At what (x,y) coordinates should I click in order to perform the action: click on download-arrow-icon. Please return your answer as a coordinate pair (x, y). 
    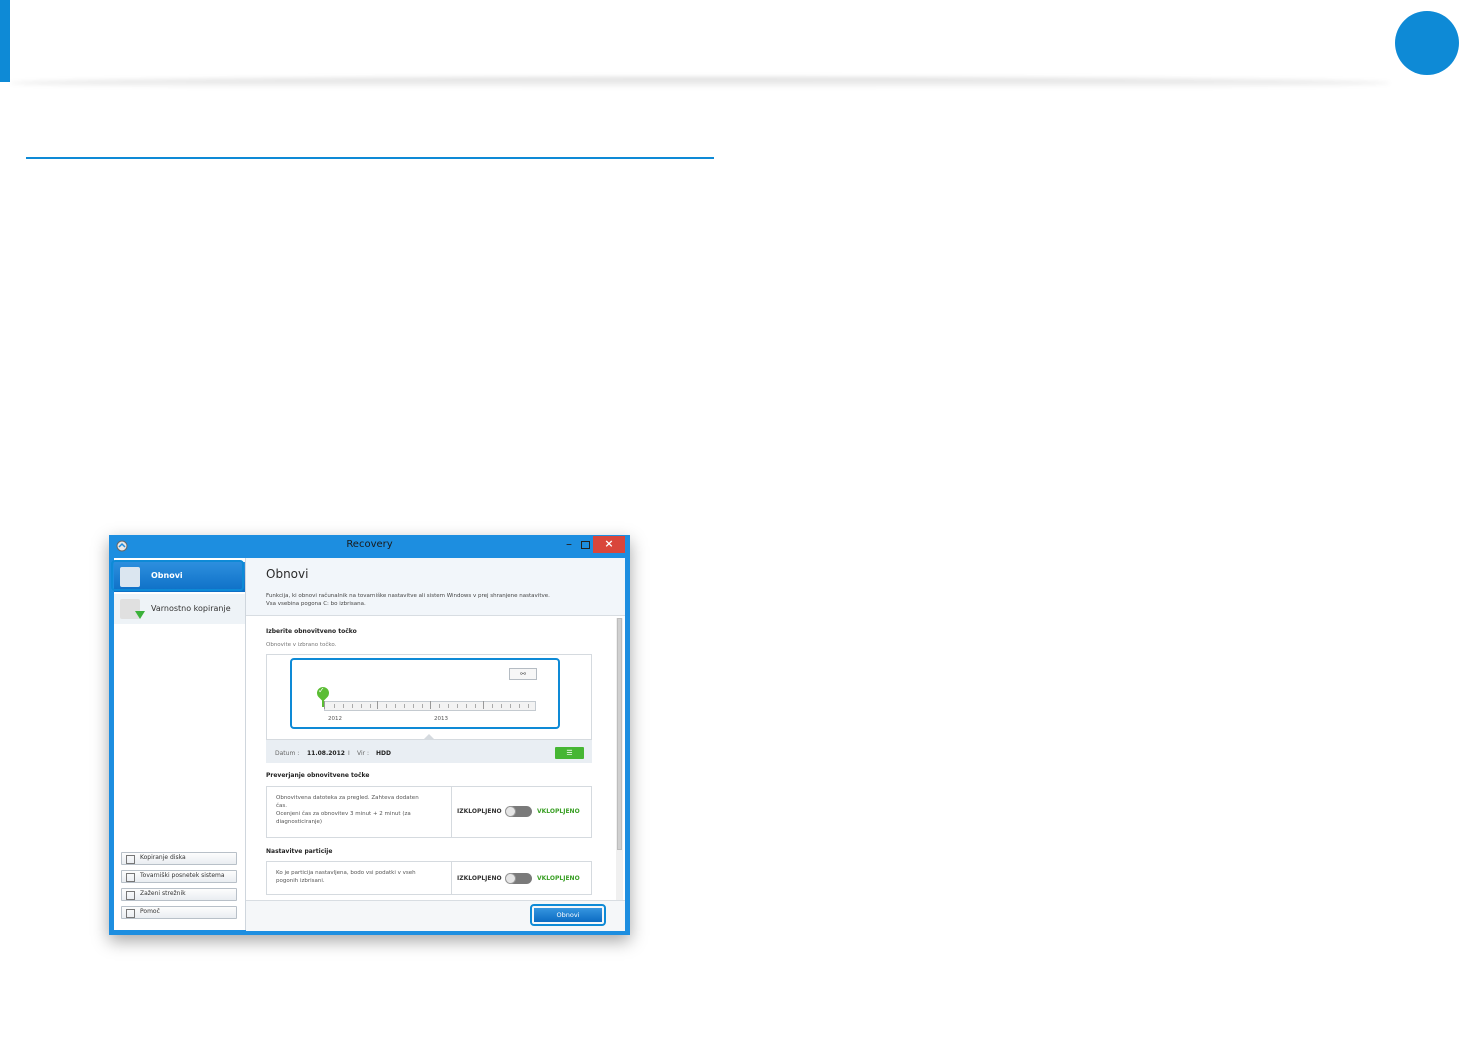
    Looking at the image, I should click on (140, 615).